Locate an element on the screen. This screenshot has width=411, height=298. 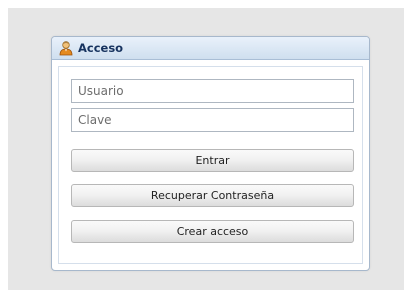
login-button: Entrar is located at coordinates (212, 160).